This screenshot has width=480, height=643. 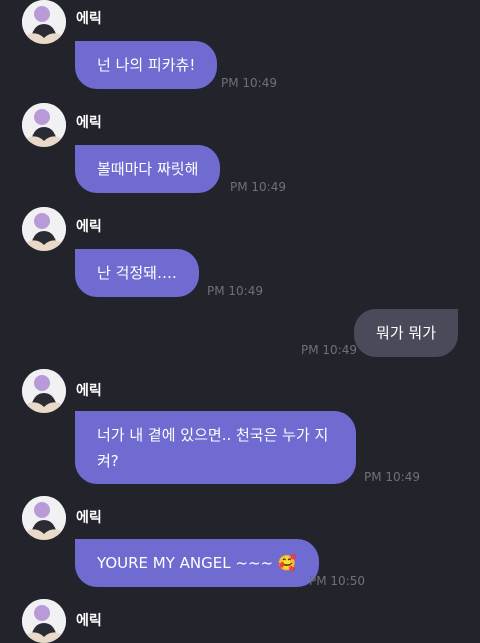 I want to click on message-bubble: YOURE MY ANGEL ~~~ 🥰, so click(x=197, y=563).